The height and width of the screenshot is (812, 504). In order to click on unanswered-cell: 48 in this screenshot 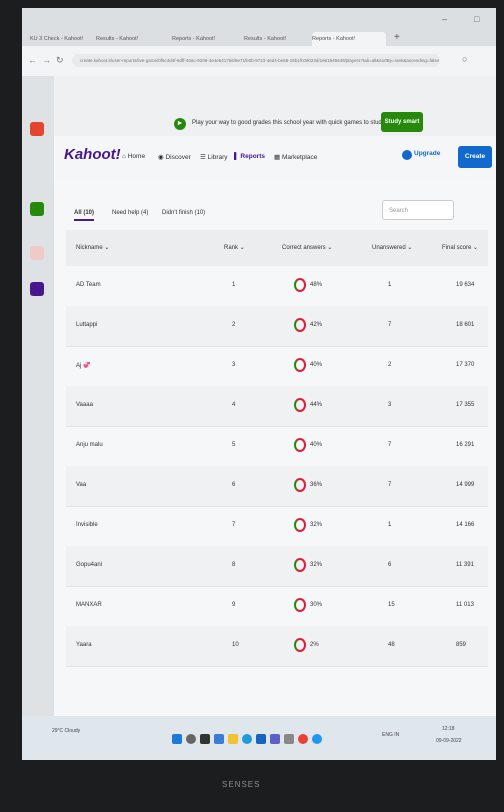, I will do `click(391, 645)`.